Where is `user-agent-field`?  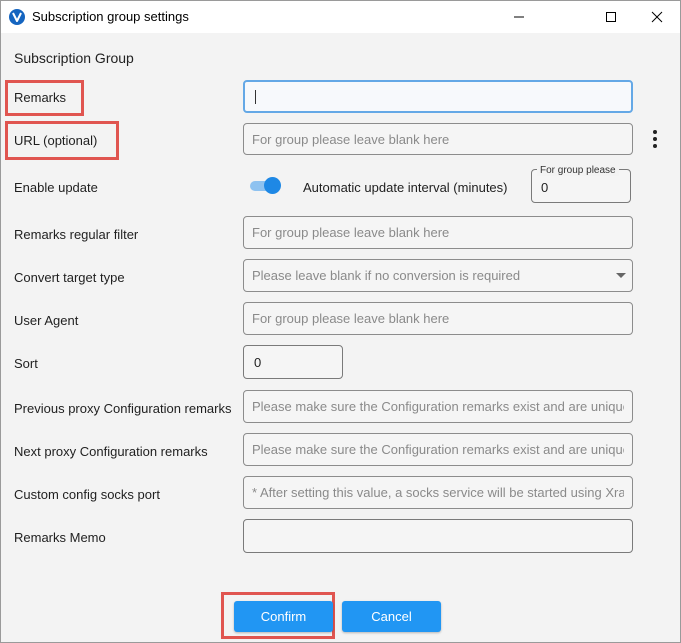
user-agent-field is located at coordinates (438, 318).